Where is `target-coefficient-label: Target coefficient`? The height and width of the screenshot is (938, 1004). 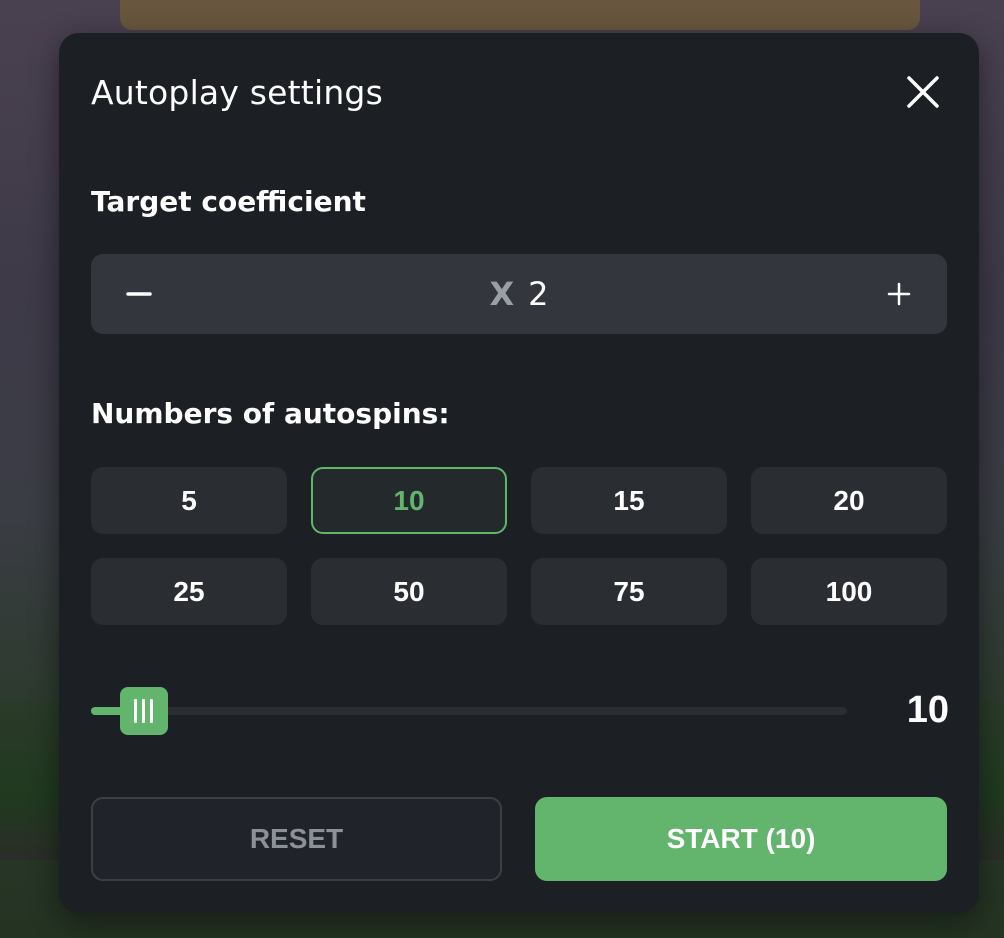
target-coefficient-label: Target coefficient is located at coordinates (228, 201).